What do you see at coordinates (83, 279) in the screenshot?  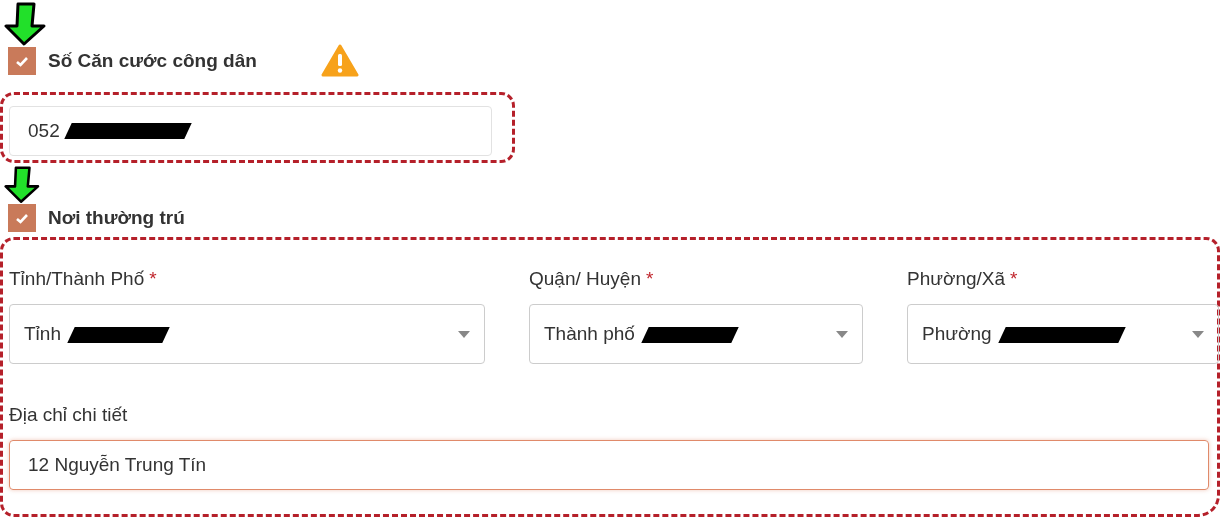 I see `field-label: Tỉnh/Thành Phố *` at bounding box center [83, 279].